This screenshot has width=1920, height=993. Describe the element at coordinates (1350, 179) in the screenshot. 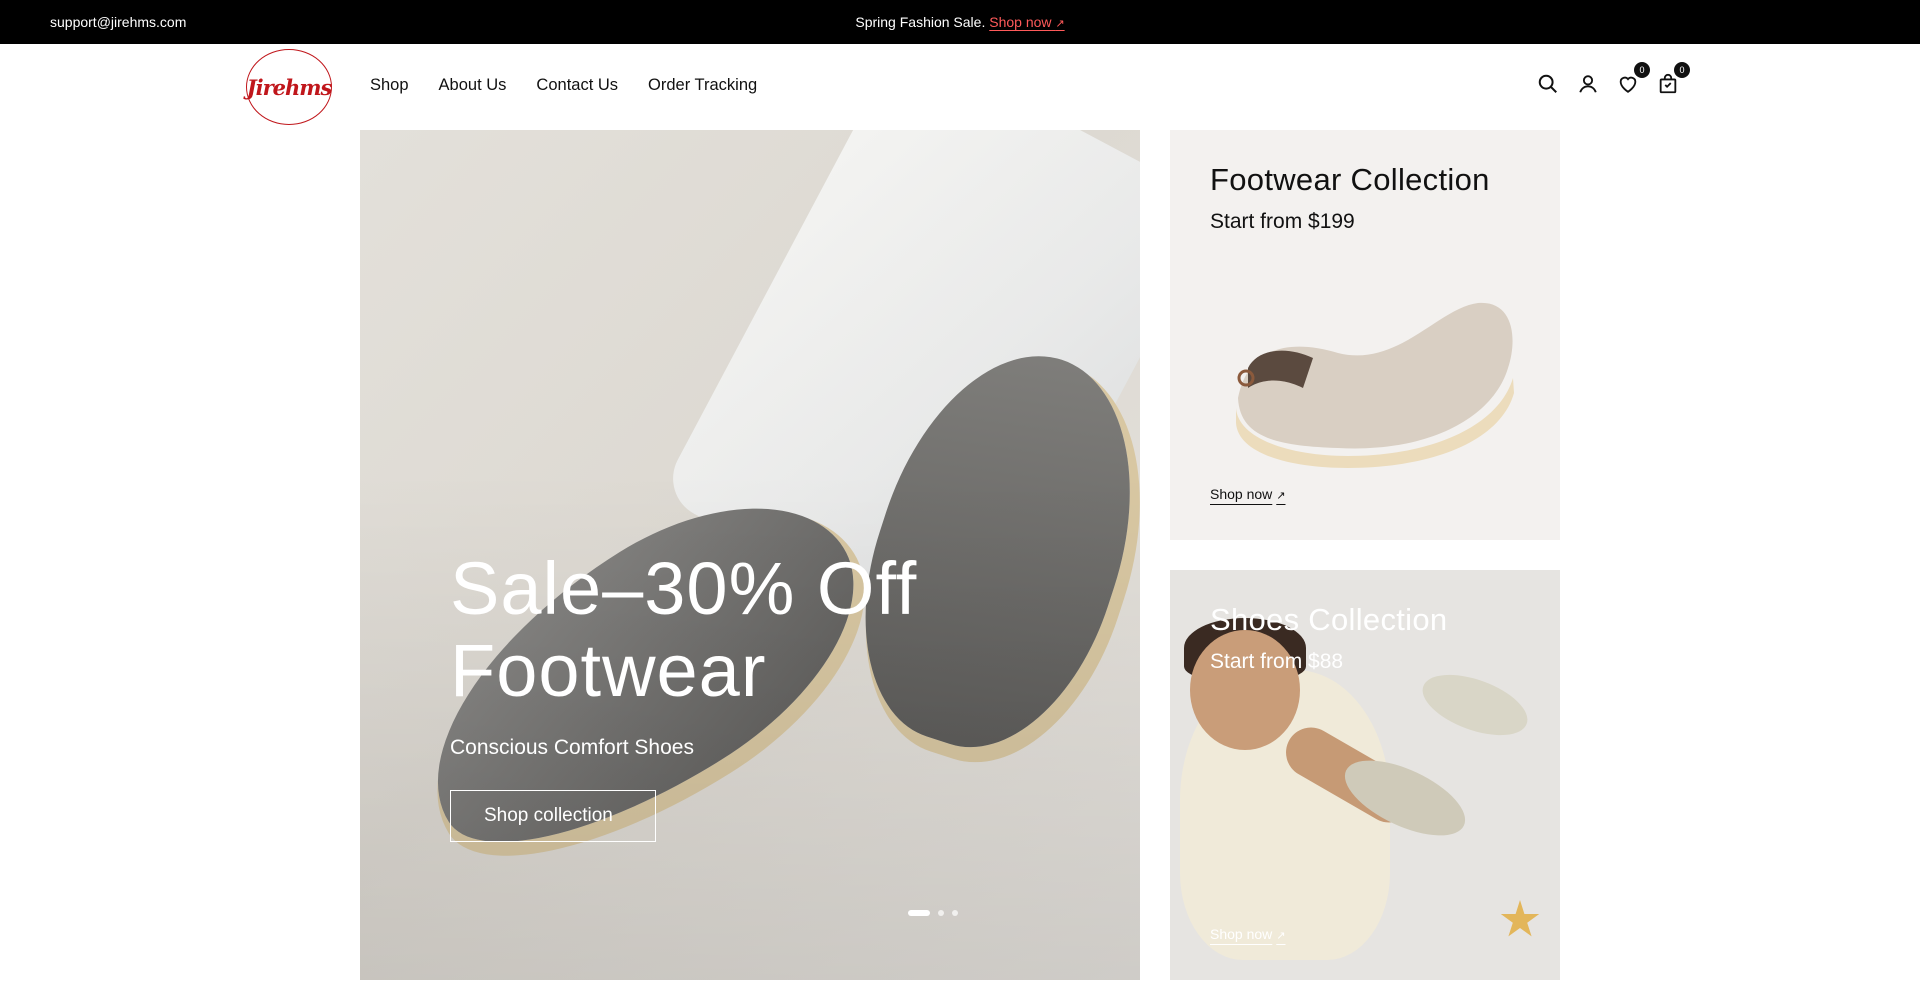

I see `card-title: Footwear Collection` at that location.